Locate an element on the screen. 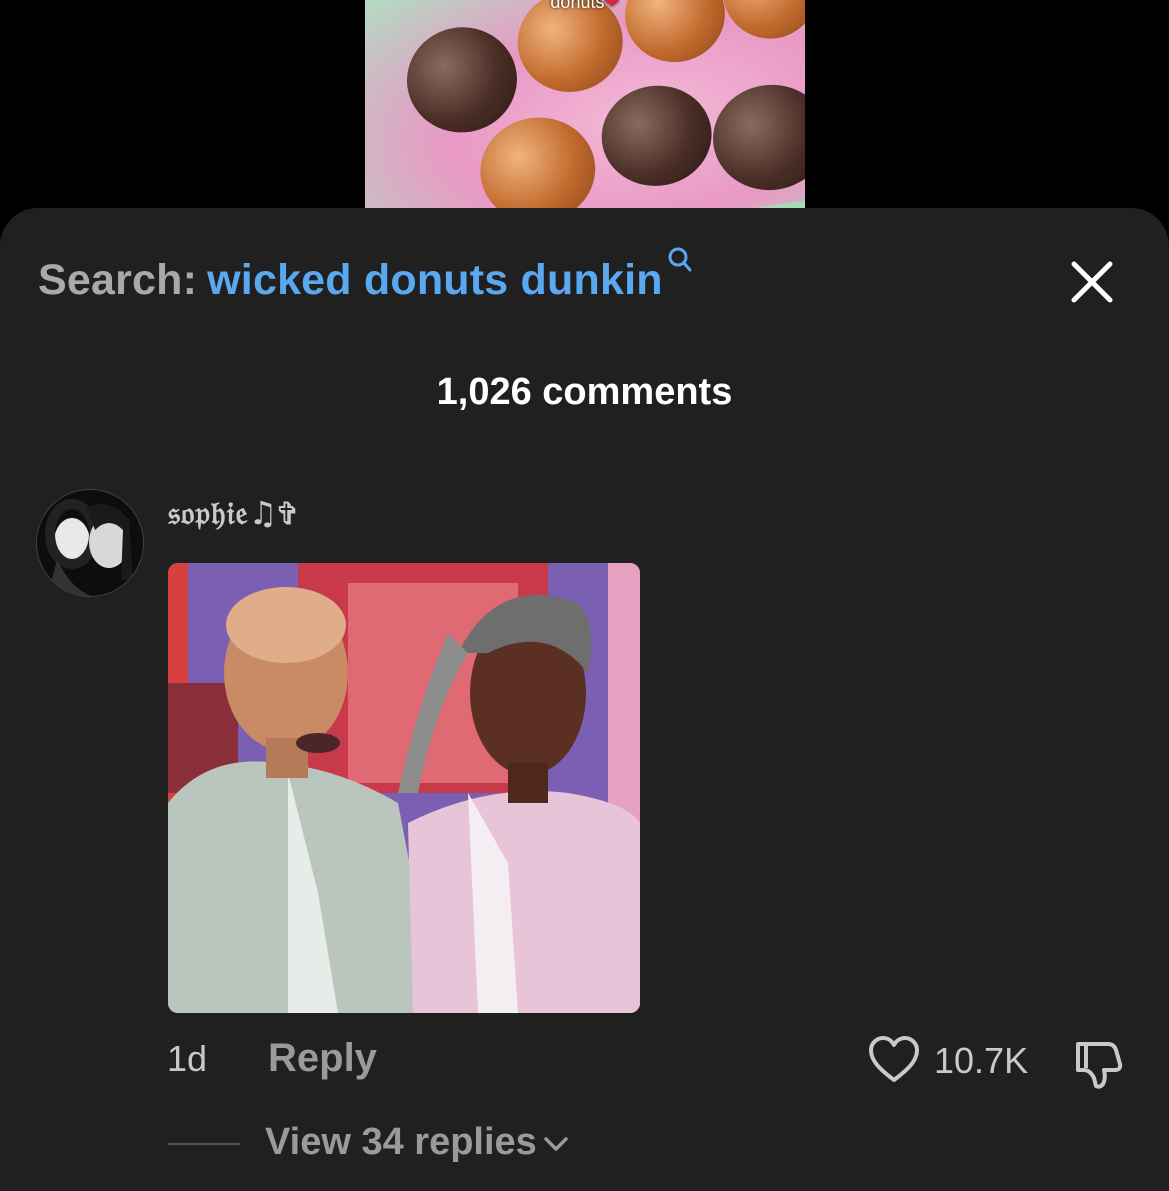  search-suggestion: Search: wicked donuts dunkin is located at coordinates (365, 276).